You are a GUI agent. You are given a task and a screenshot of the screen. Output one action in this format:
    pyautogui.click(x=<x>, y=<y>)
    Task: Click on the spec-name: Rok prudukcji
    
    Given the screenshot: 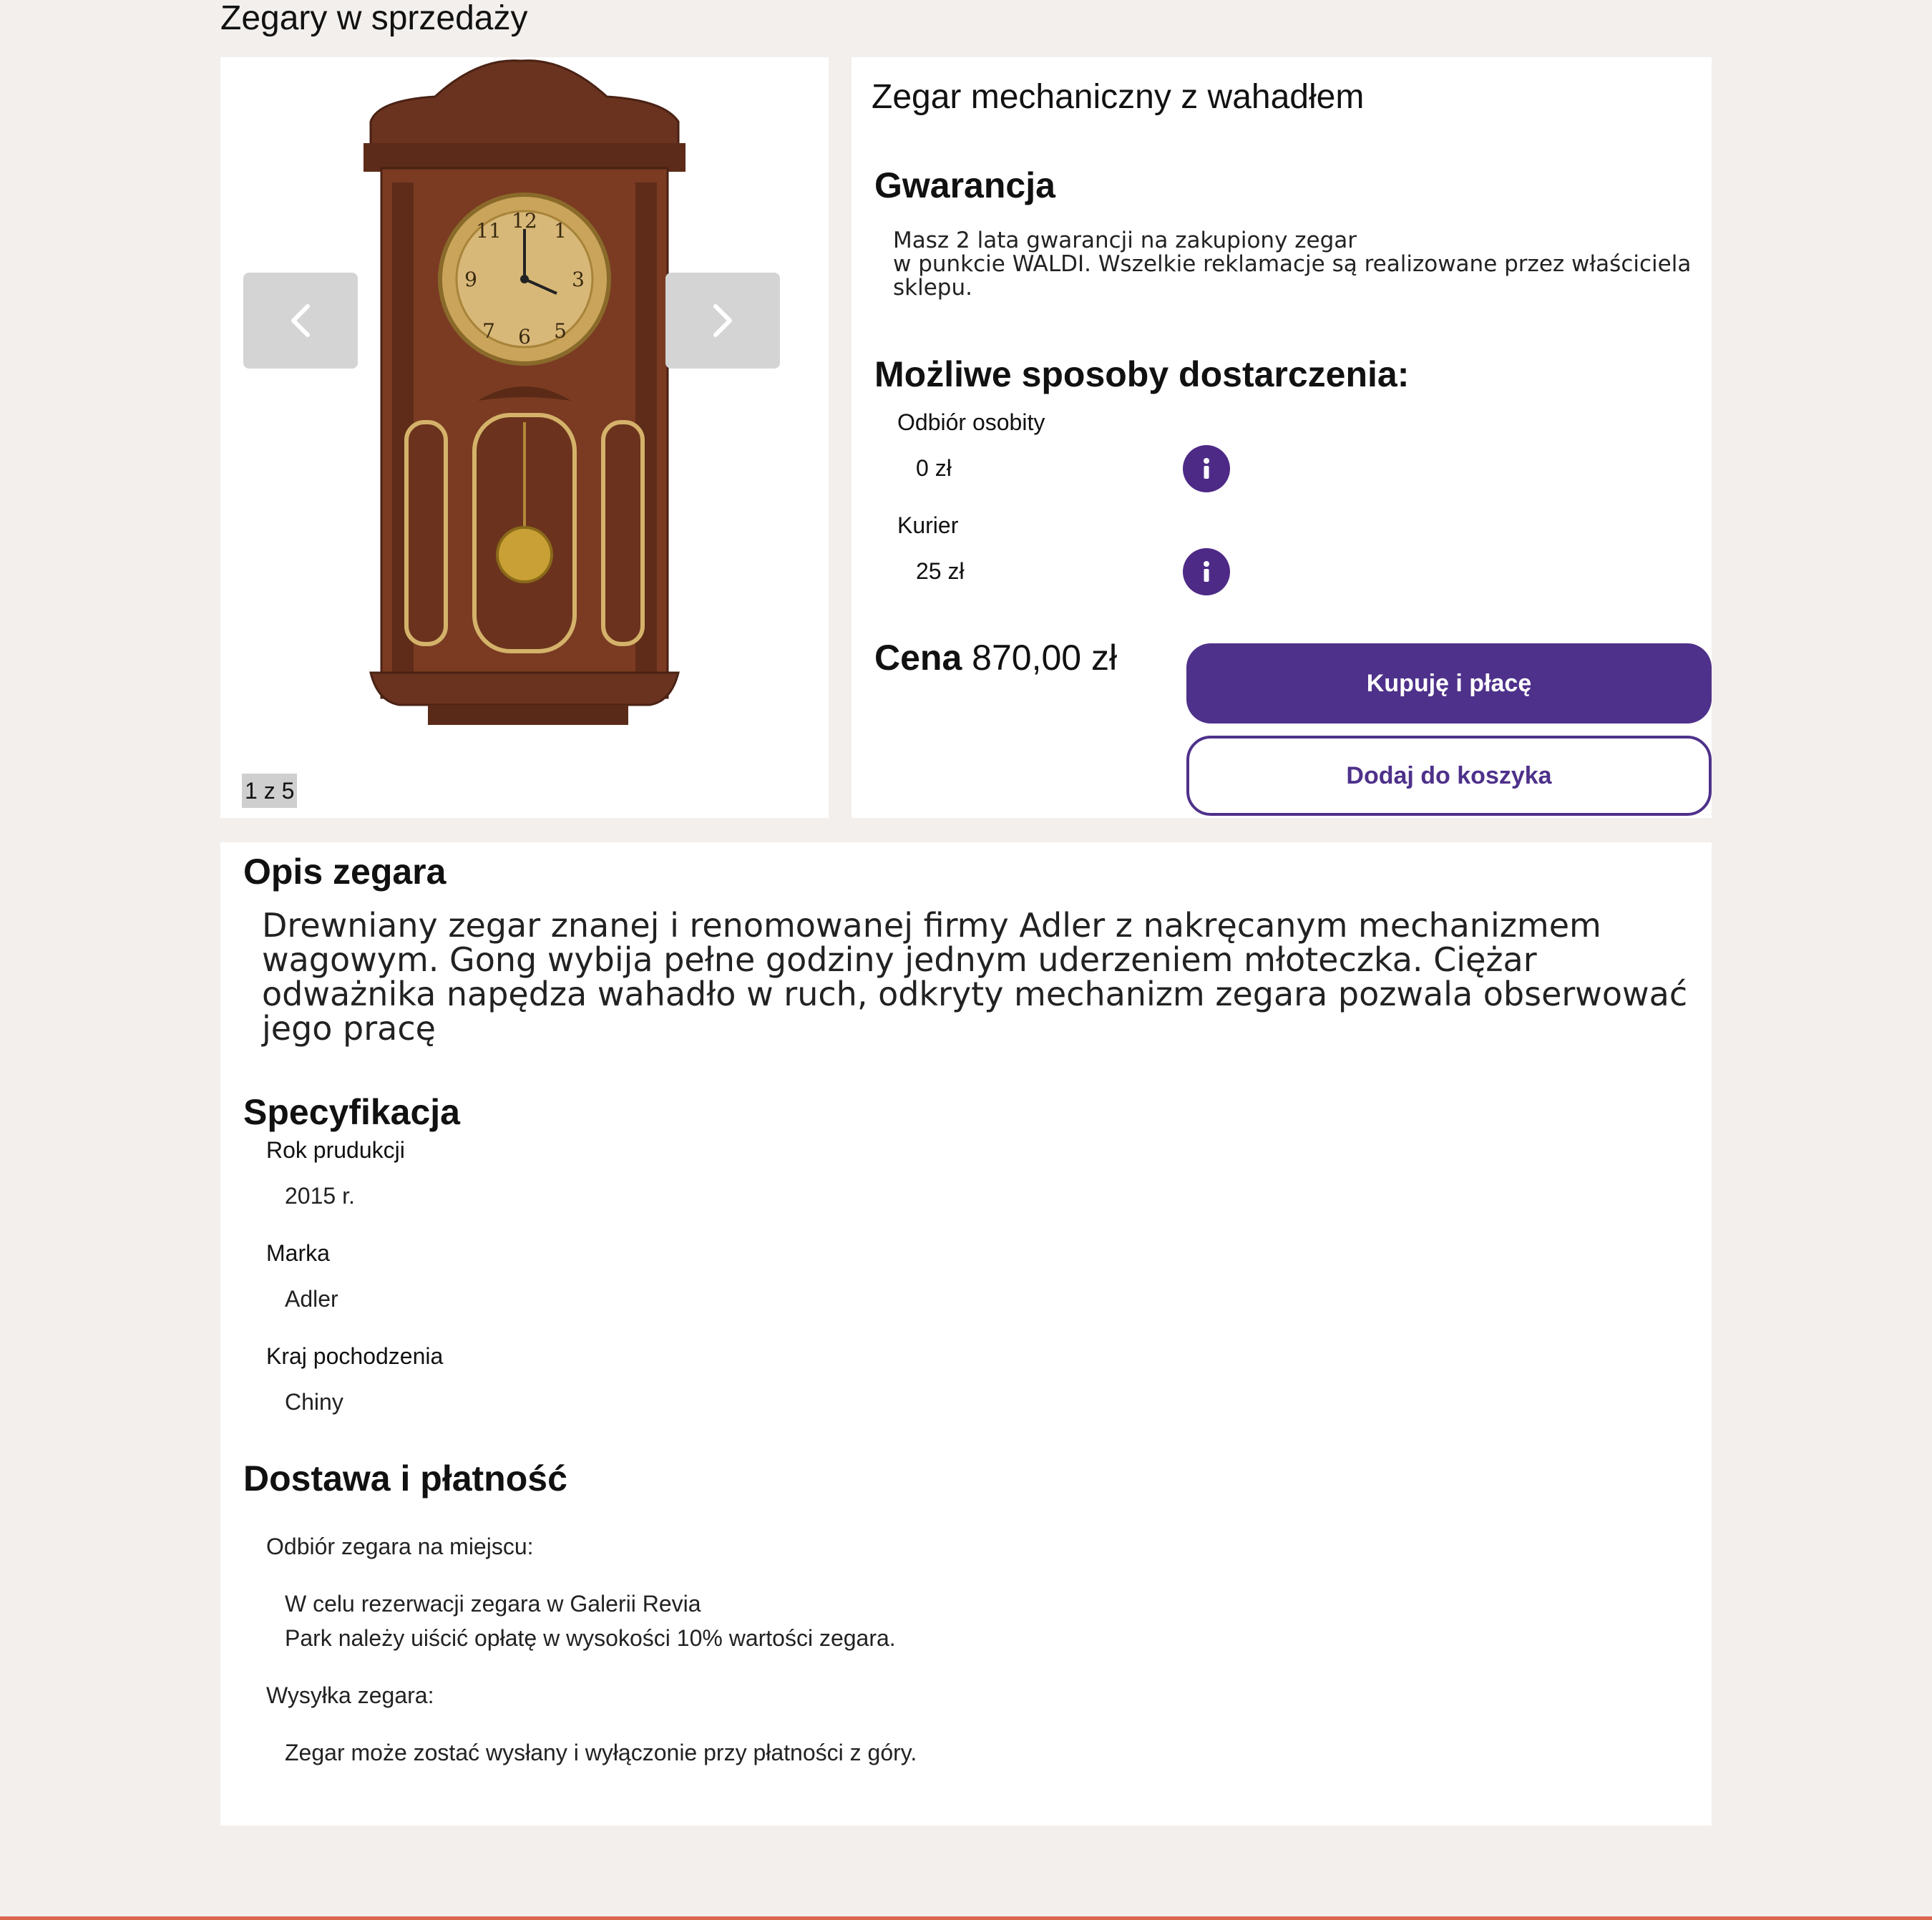 What is the action you would take?
    pyautogui.click(x=335, y=1150)
    